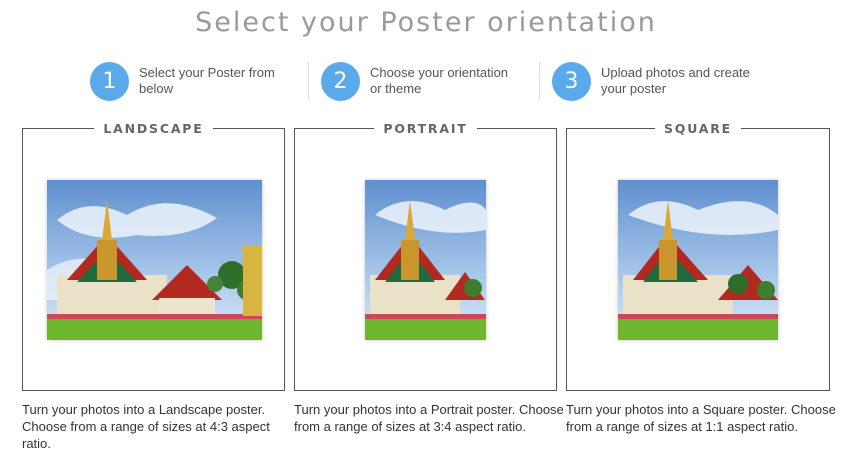 The height and width of the screenshot is (460, 852). I want to click on square-poster-image, so click(698, 260).